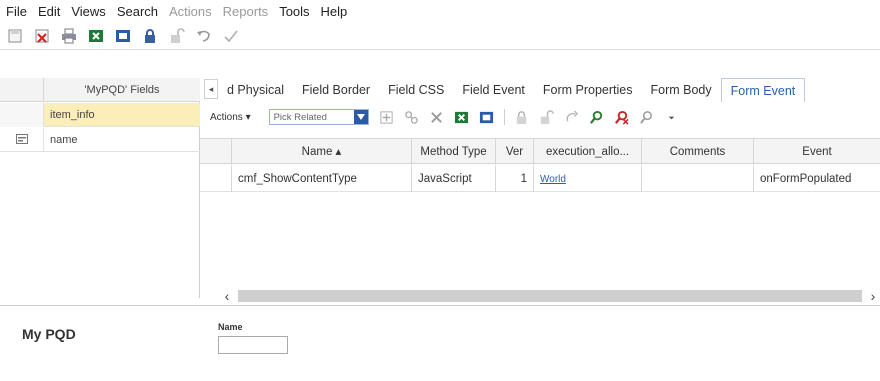 The height and width of the screenshot is (381, 880). I want to click on menu-actions: Actions, so click(190, 11).